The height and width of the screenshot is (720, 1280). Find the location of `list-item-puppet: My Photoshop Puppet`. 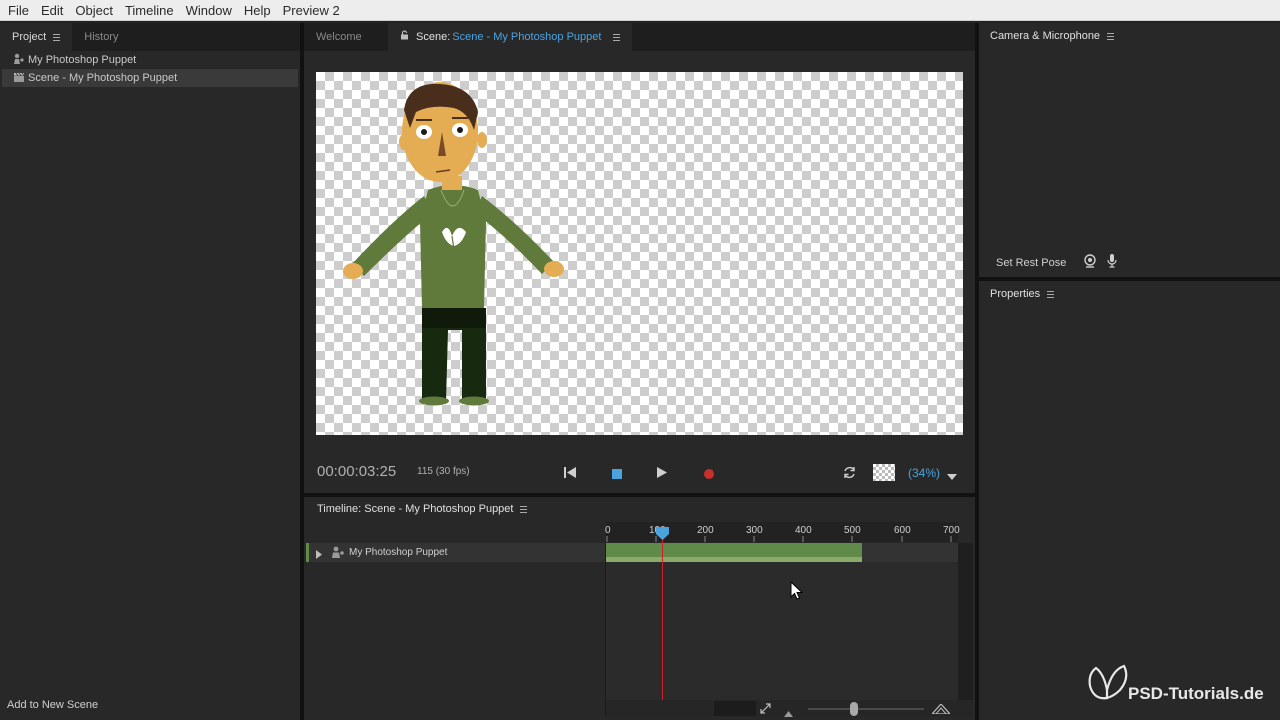

list-item-puppet: My Photoshop Puppet is located at coordinates (150, 60).